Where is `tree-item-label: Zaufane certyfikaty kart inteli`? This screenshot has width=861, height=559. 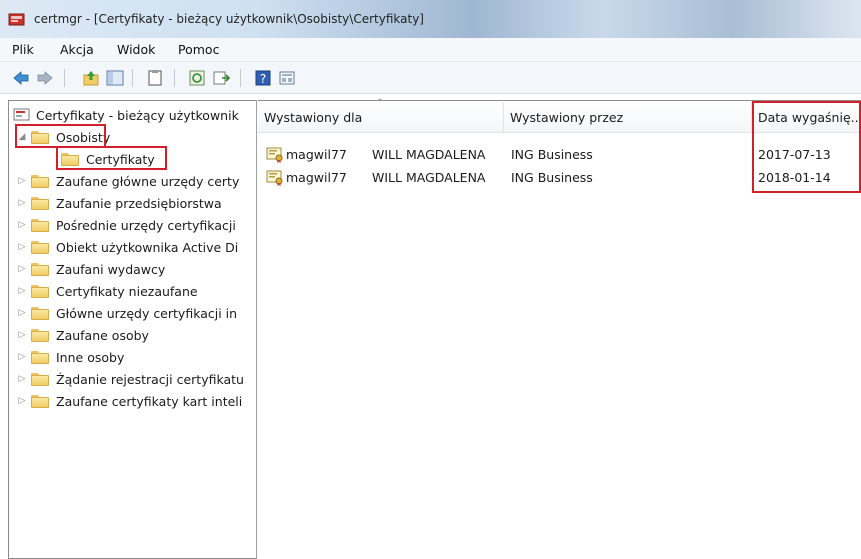
tree-item-label: Zaufane certyfikaty kart inteli is located at coordinates (149, 401).